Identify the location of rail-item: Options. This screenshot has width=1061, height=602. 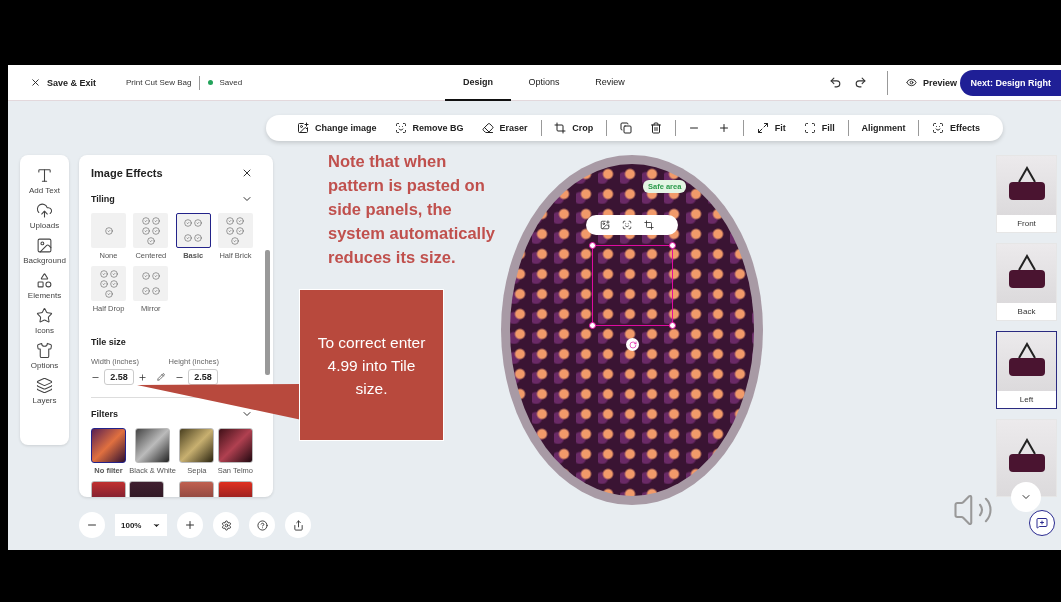
(44, 356).